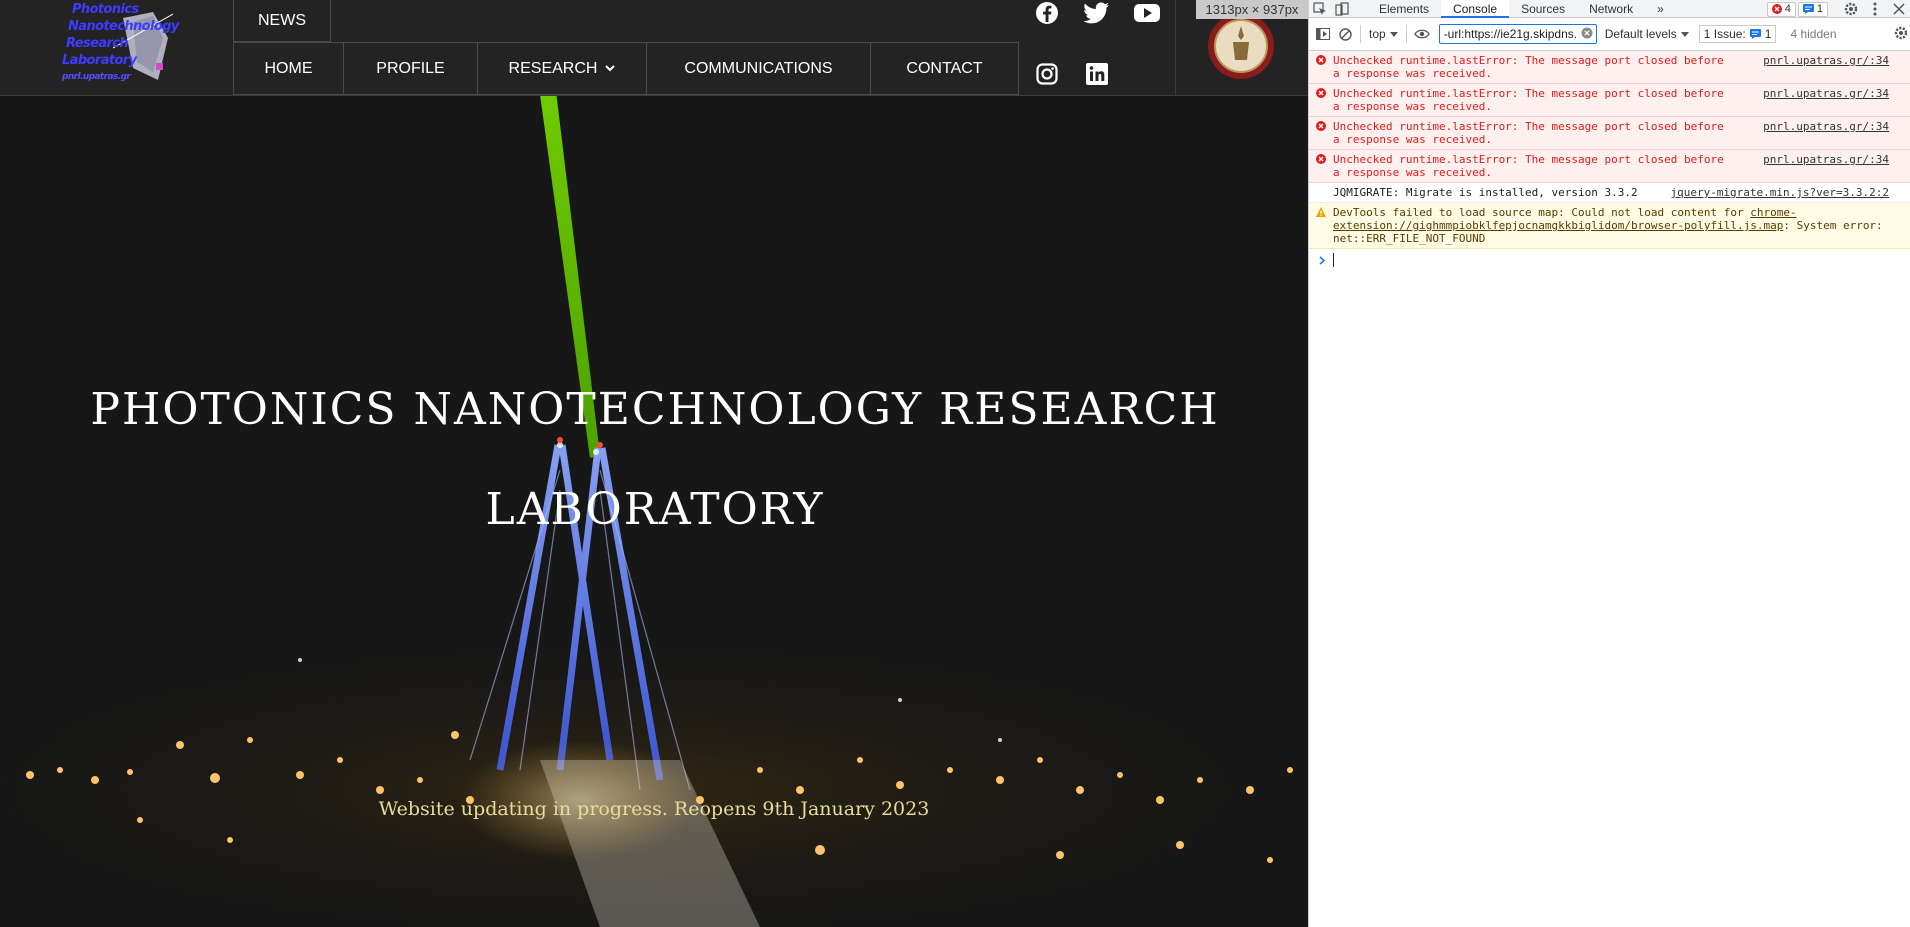  I want to click on nav-contact: CONTACT, so click(944, 68).